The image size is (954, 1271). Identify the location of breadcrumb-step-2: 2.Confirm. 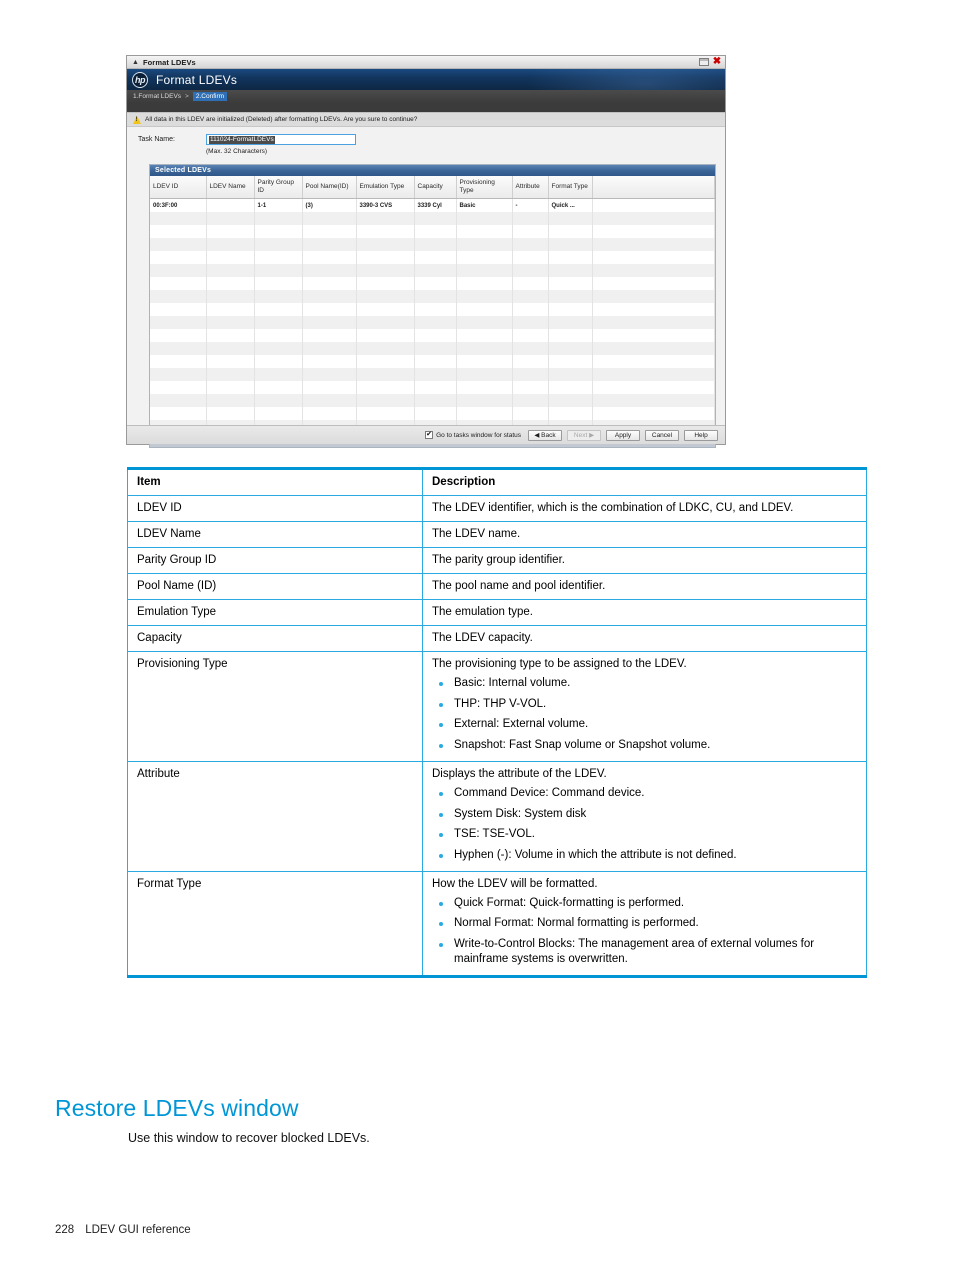
(210, 96).